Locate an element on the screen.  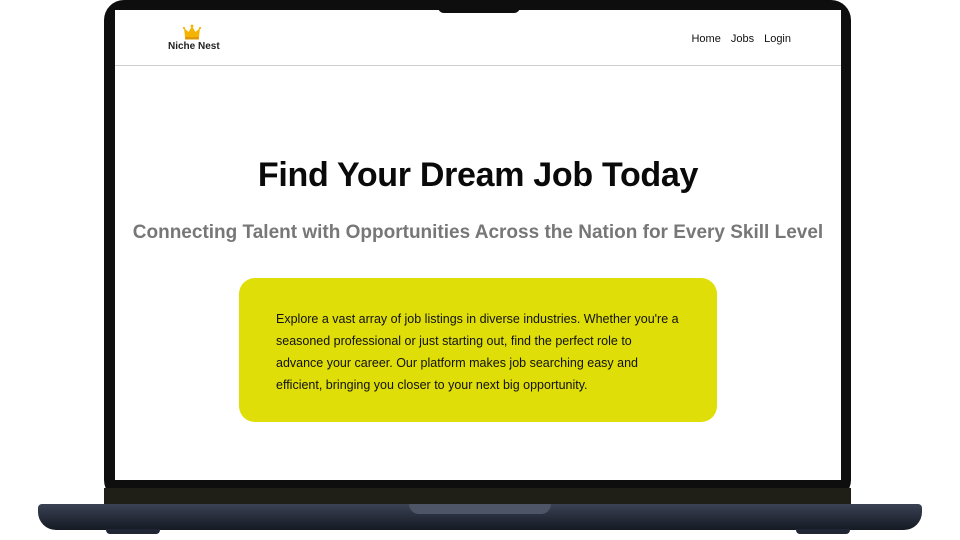
brand-logo: Niche Nest is located at coordinates (194, 38).